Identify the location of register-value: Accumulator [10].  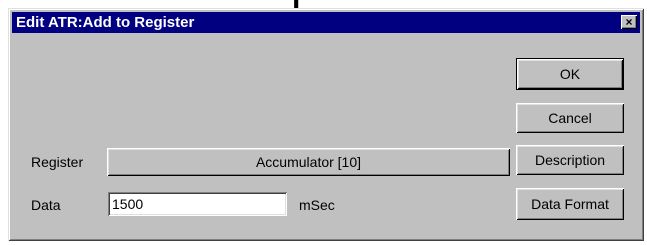
(308, 162).